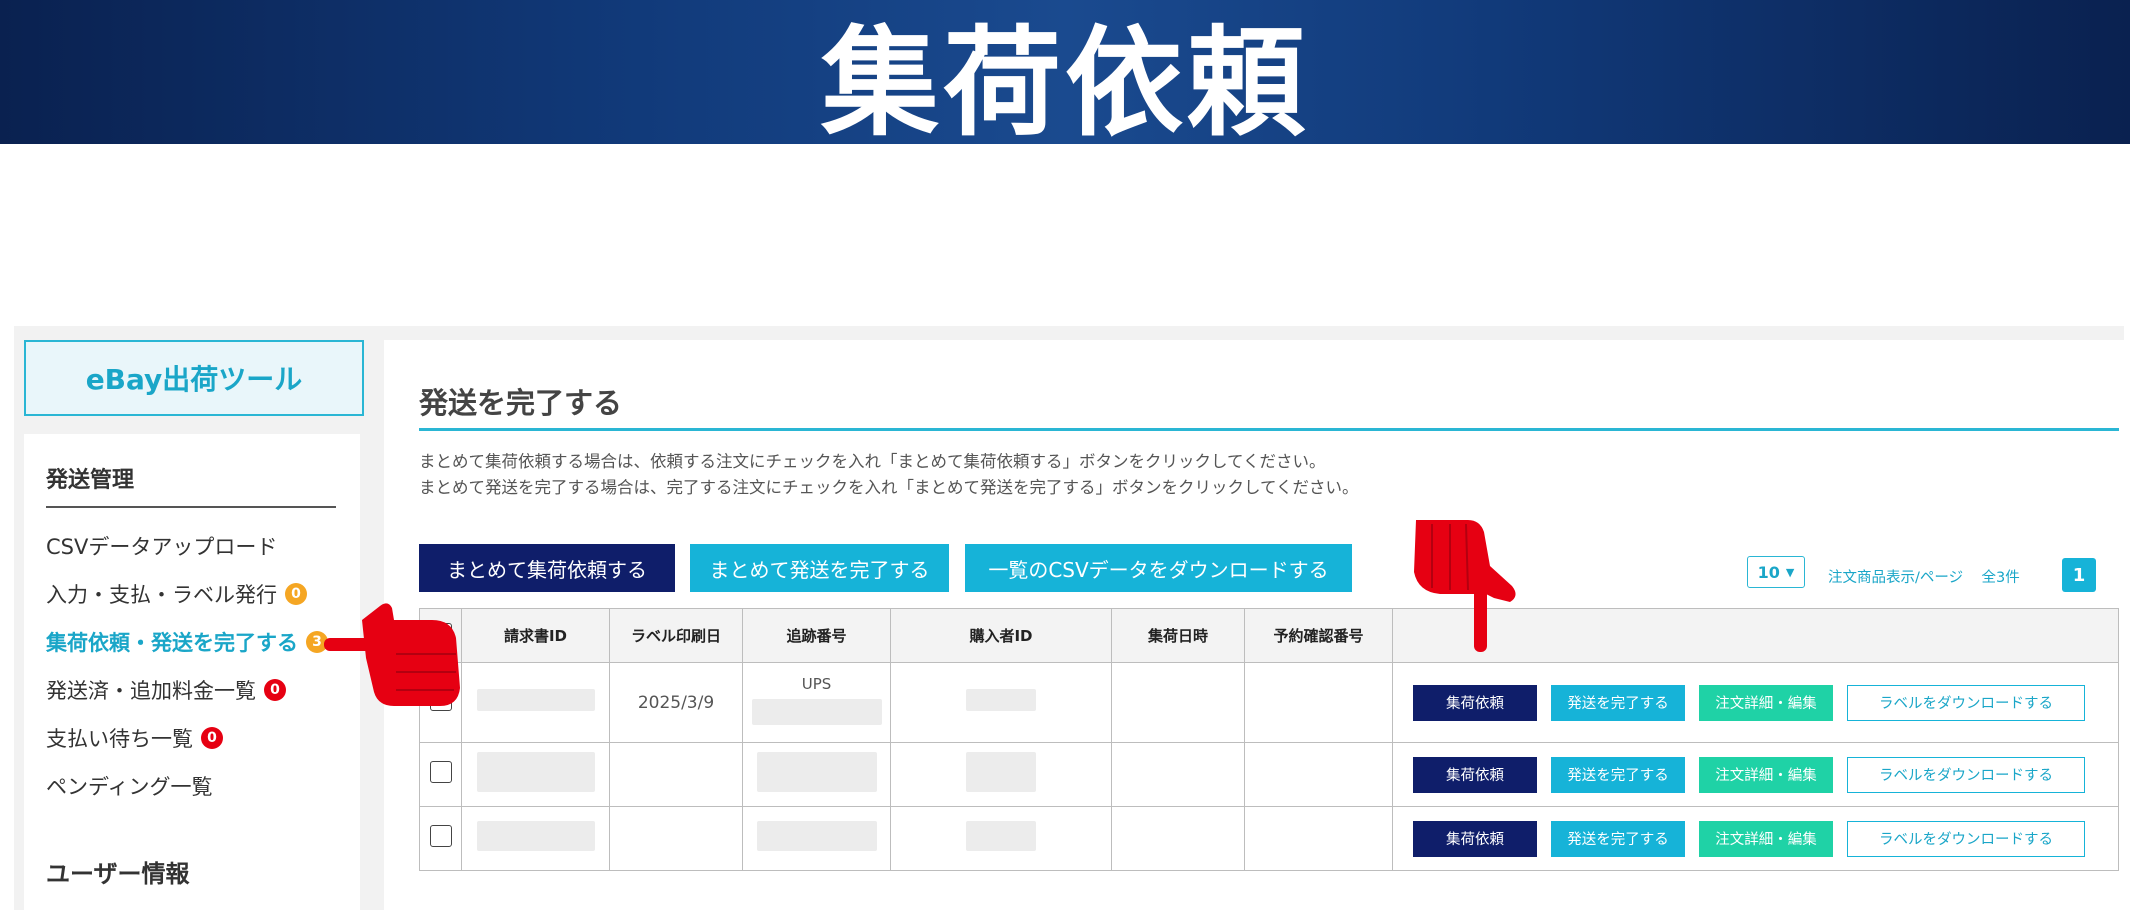 Image resolution: width=2130 pixels, height=910 pixels. I want to click on sidebar-item-csv-upload: CSVデータアップロード, so click(161, 546).